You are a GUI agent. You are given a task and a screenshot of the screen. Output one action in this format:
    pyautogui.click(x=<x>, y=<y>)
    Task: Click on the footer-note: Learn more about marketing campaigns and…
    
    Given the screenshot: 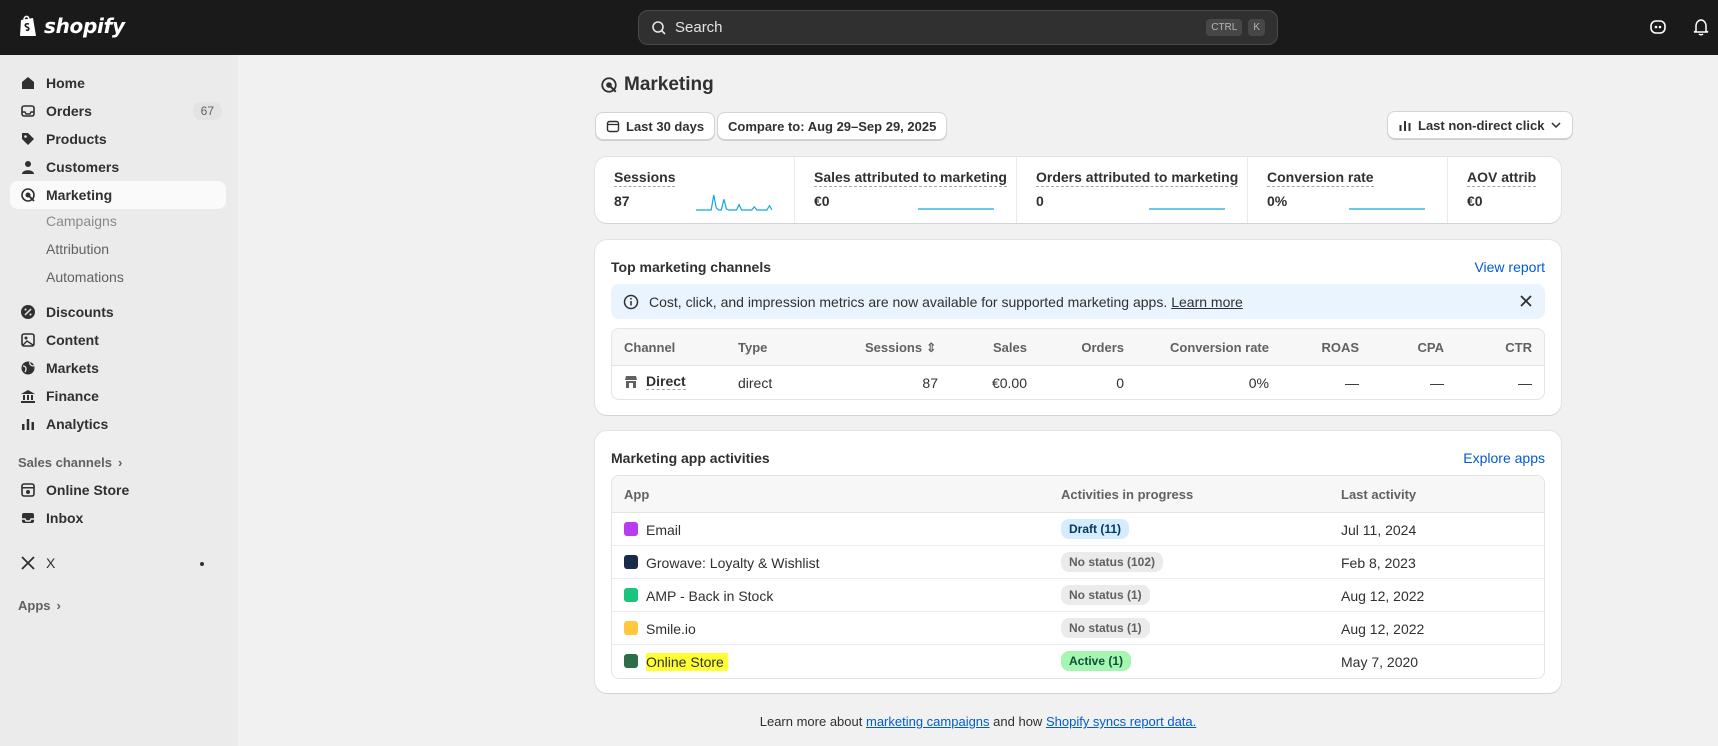 What is the action you would take?
    pyautogui.click(x=859, y=721)
    